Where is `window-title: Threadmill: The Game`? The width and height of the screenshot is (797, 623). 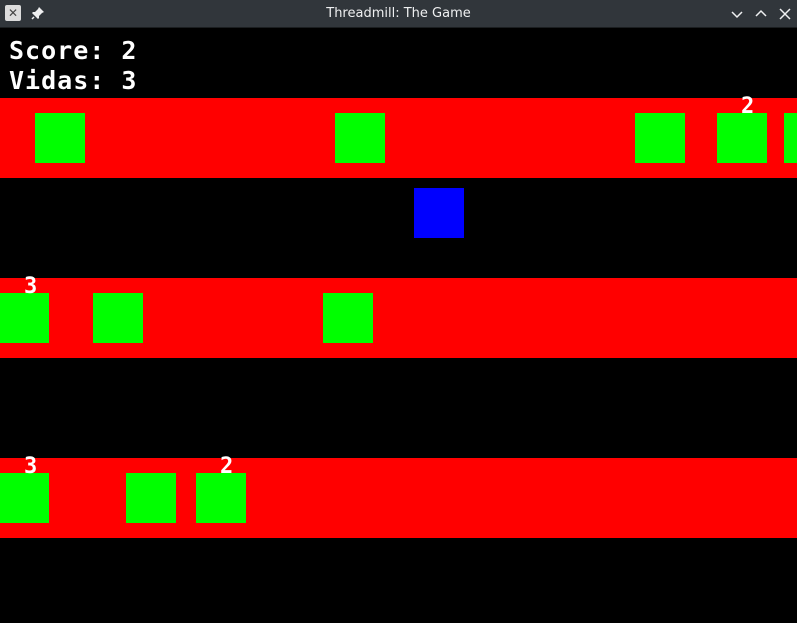 window-title: Threadmill: The Game is located at coordinates (398, 13).